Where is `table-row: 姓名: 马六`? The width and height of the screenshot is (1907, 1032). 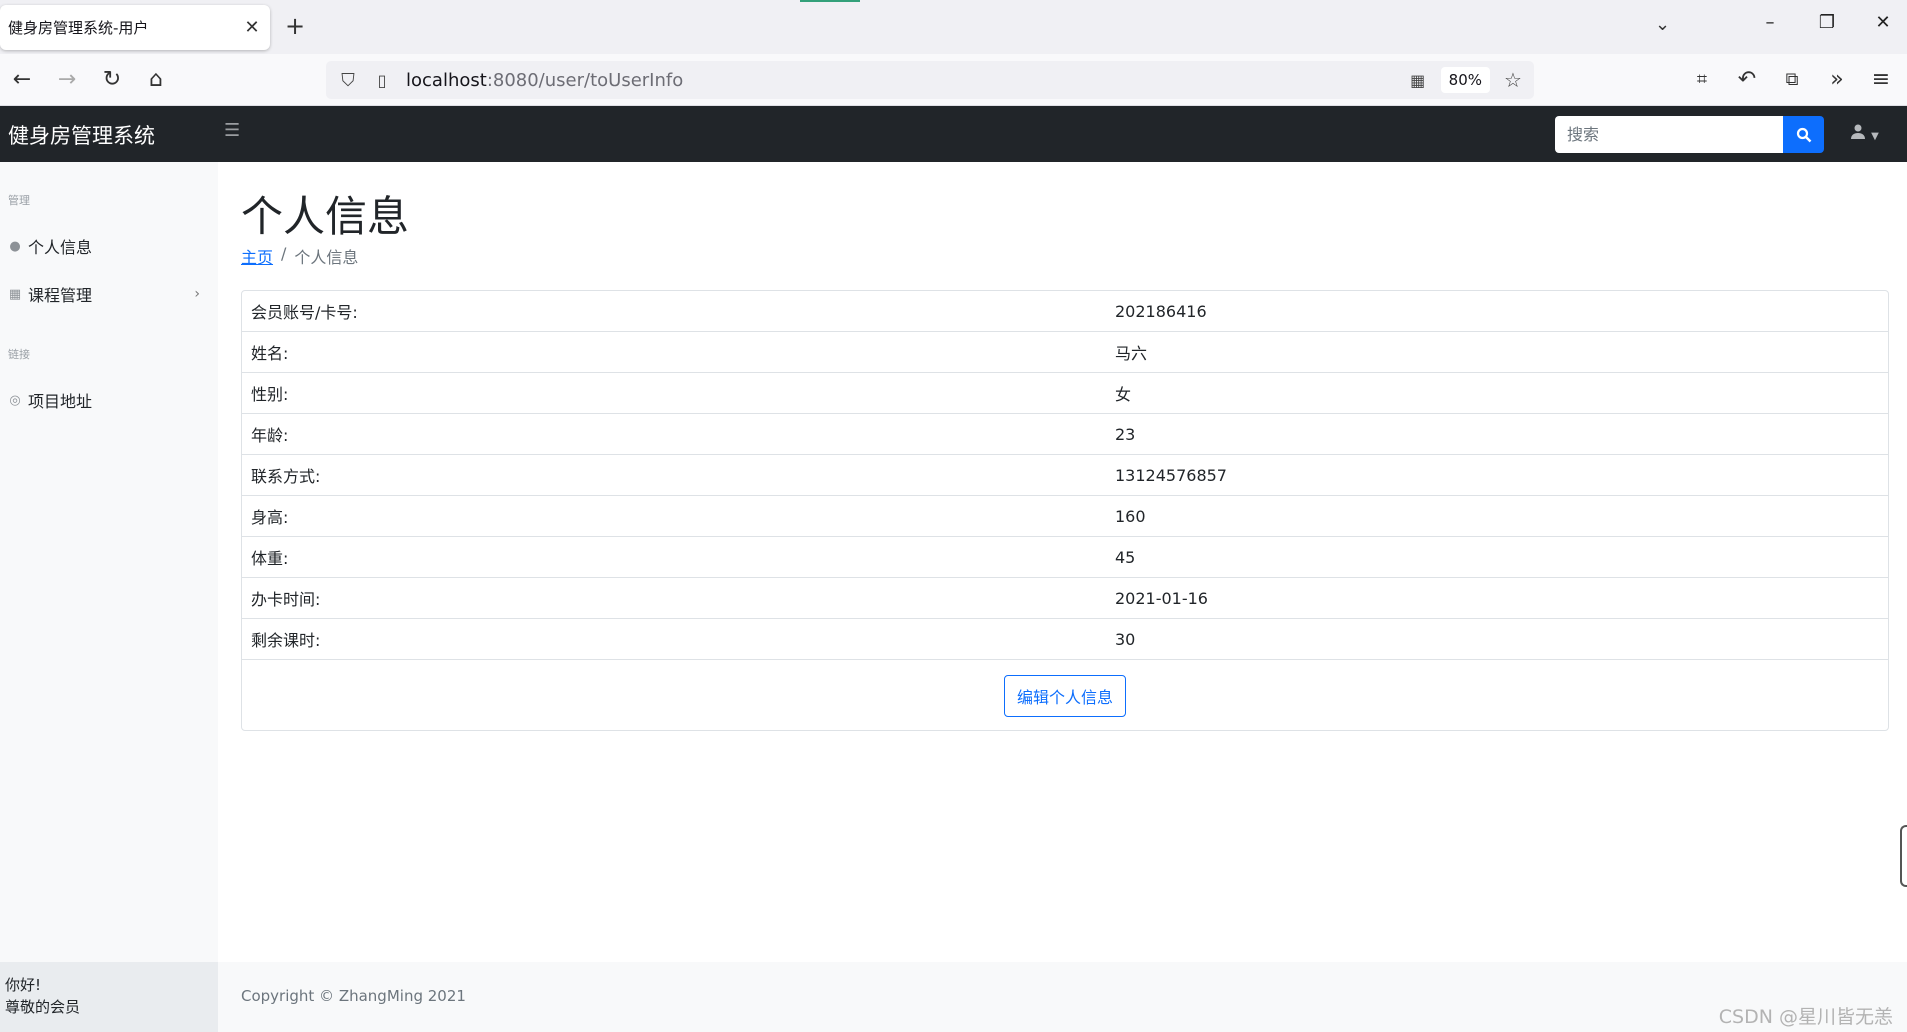
table-row: 姓名: 马六 is located at coordinates (1065, 352).